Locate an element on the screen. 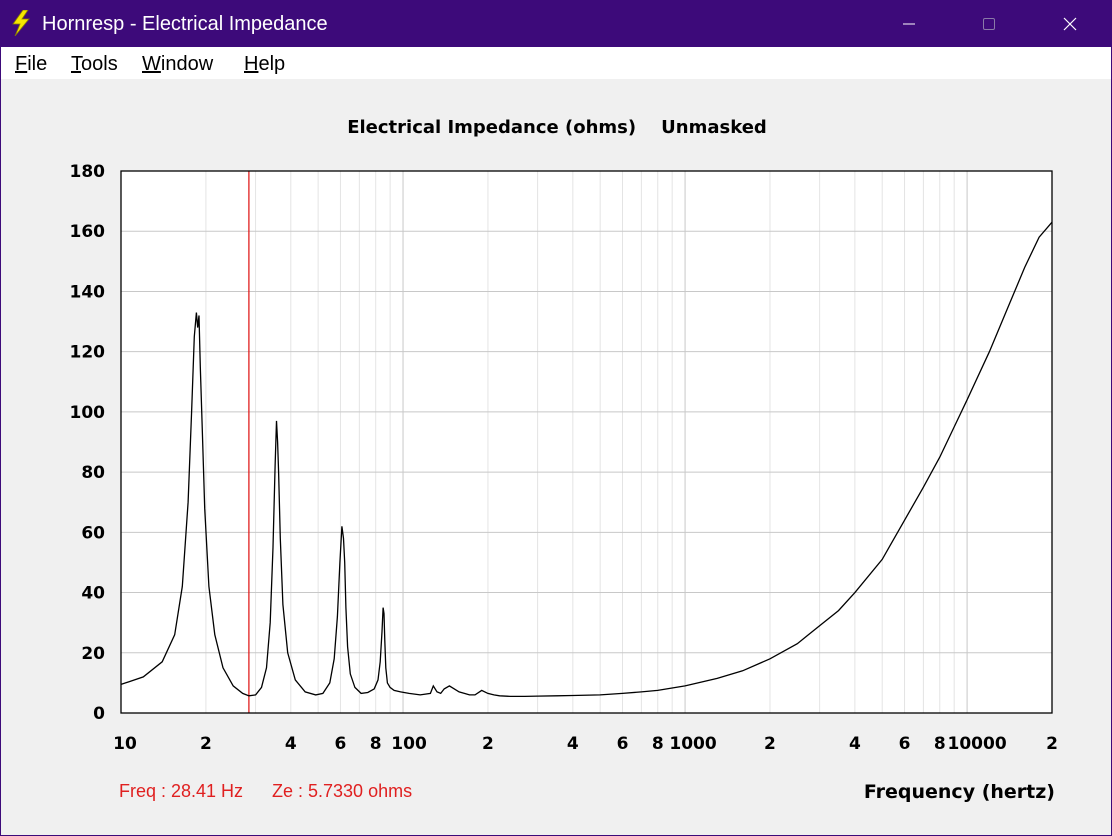  x-axis-label: Frequency (hertz) is located at coordinates (959, 792).